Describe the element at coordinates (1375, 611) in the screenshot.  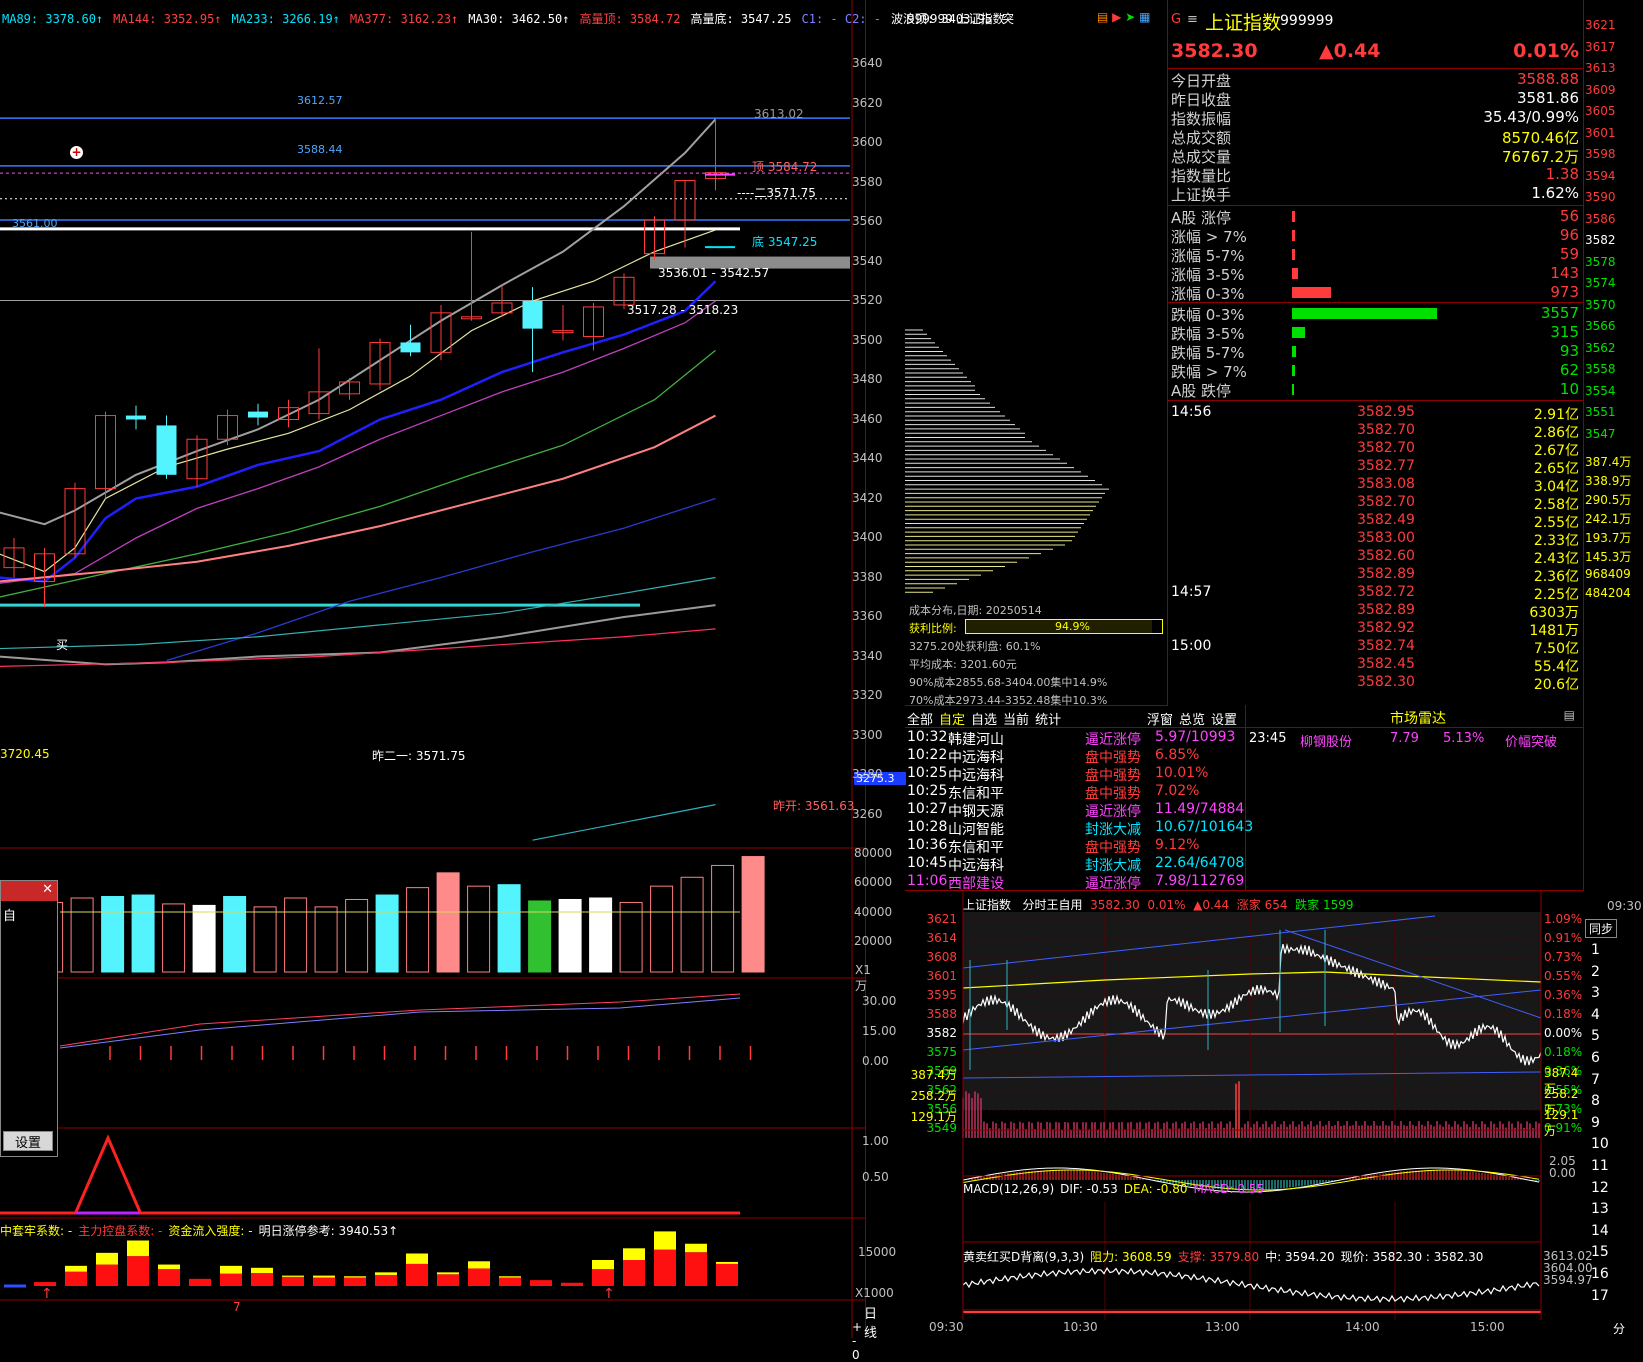
I see `tick-row: 3582.89 6303万` at that location.